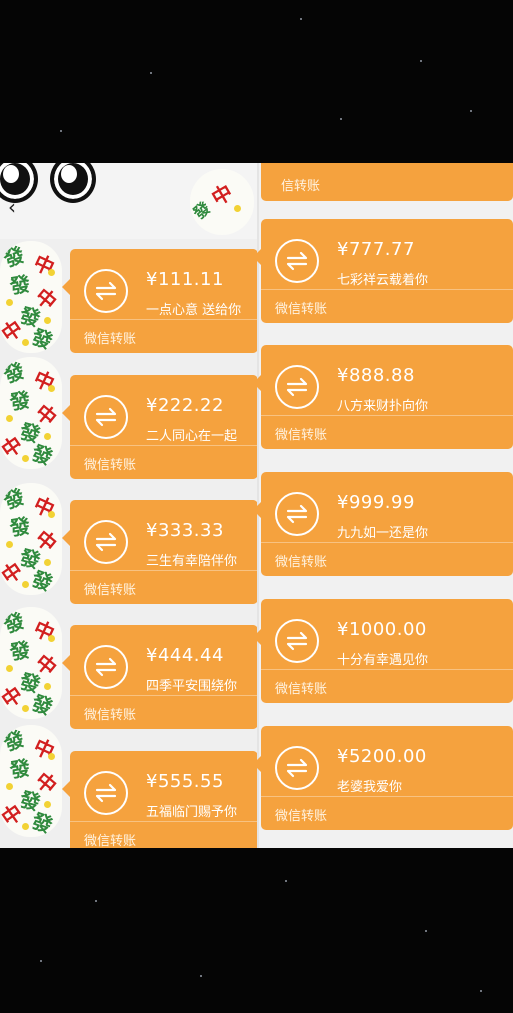  Describe the element at coordinates (383, 651) in the screenshot. I see `transfer-card: ¥1000.00 十分有幸遇见你 微信转账` at that location.